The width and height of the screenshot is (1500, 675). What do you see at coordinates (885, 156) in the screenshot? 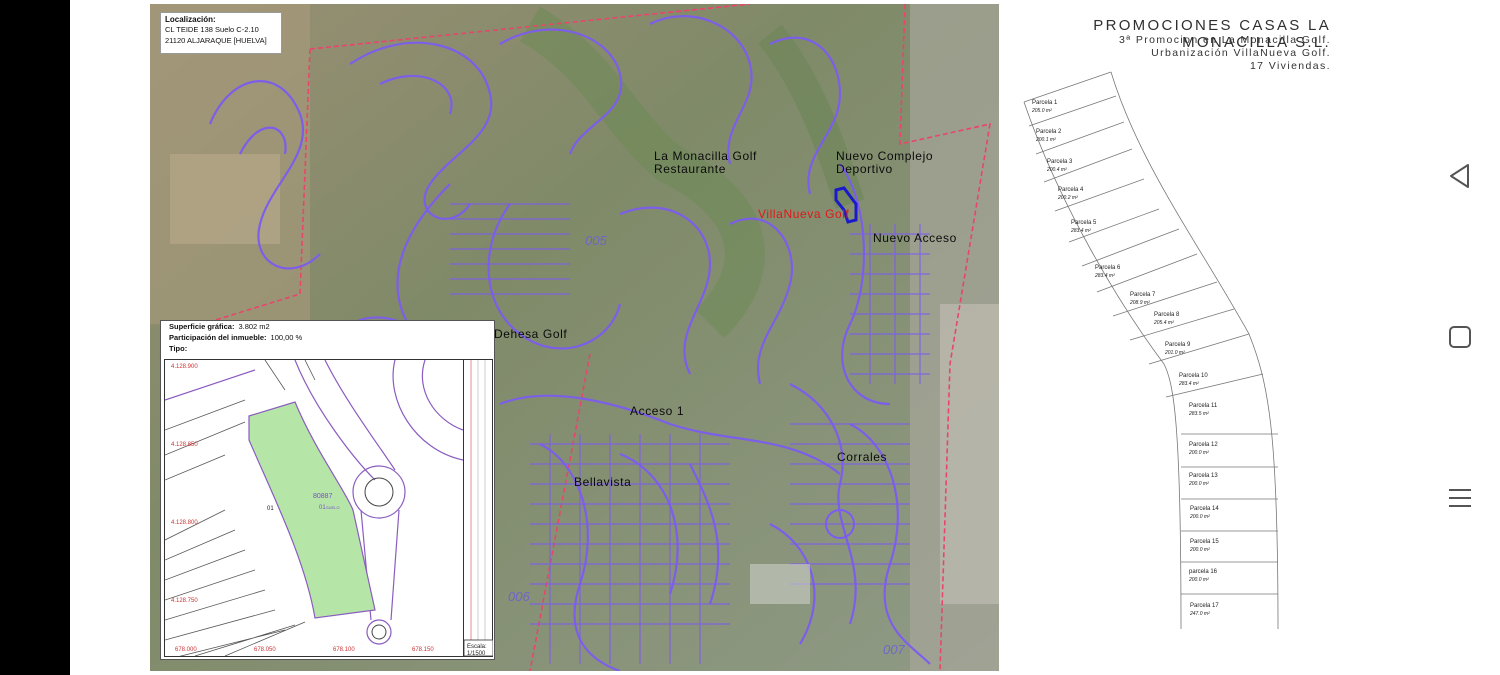
I see `label-nuevo-complejo: Nuevo Complejo` at bounding box center [885, 156].